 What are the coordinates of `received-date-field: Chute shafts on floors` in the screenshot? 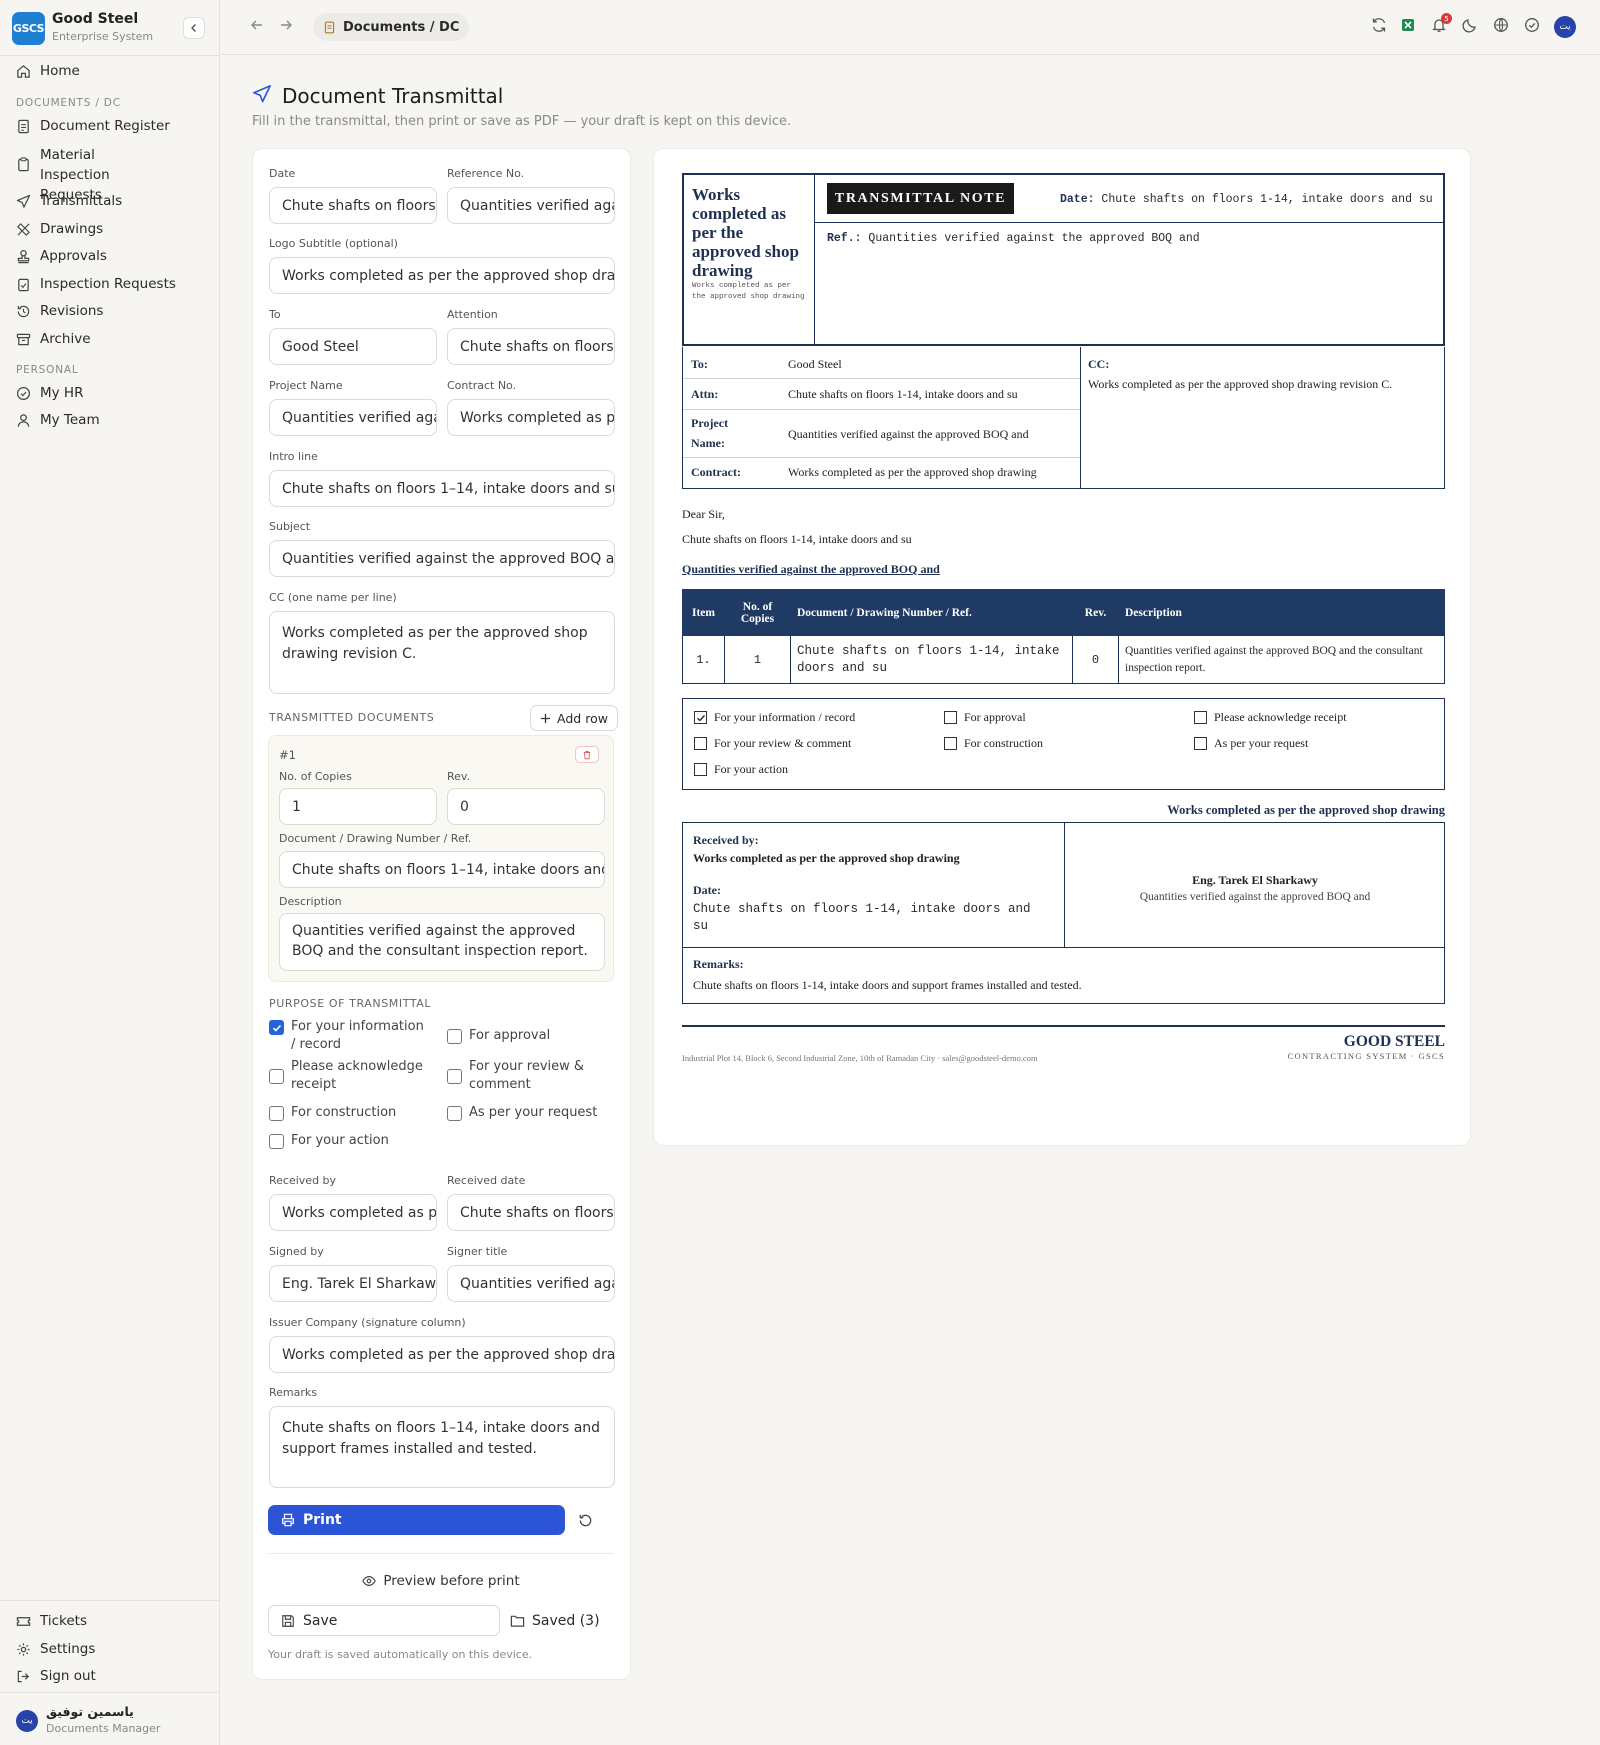 It's located at (531, 1212).